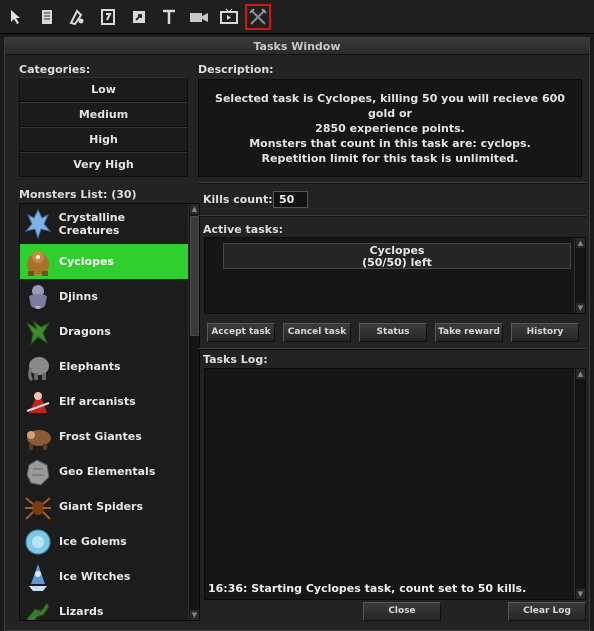 The width and height of the screenshot is (594, 631). I want to click on kills-count-label: Kills count:, so click(238, 199).